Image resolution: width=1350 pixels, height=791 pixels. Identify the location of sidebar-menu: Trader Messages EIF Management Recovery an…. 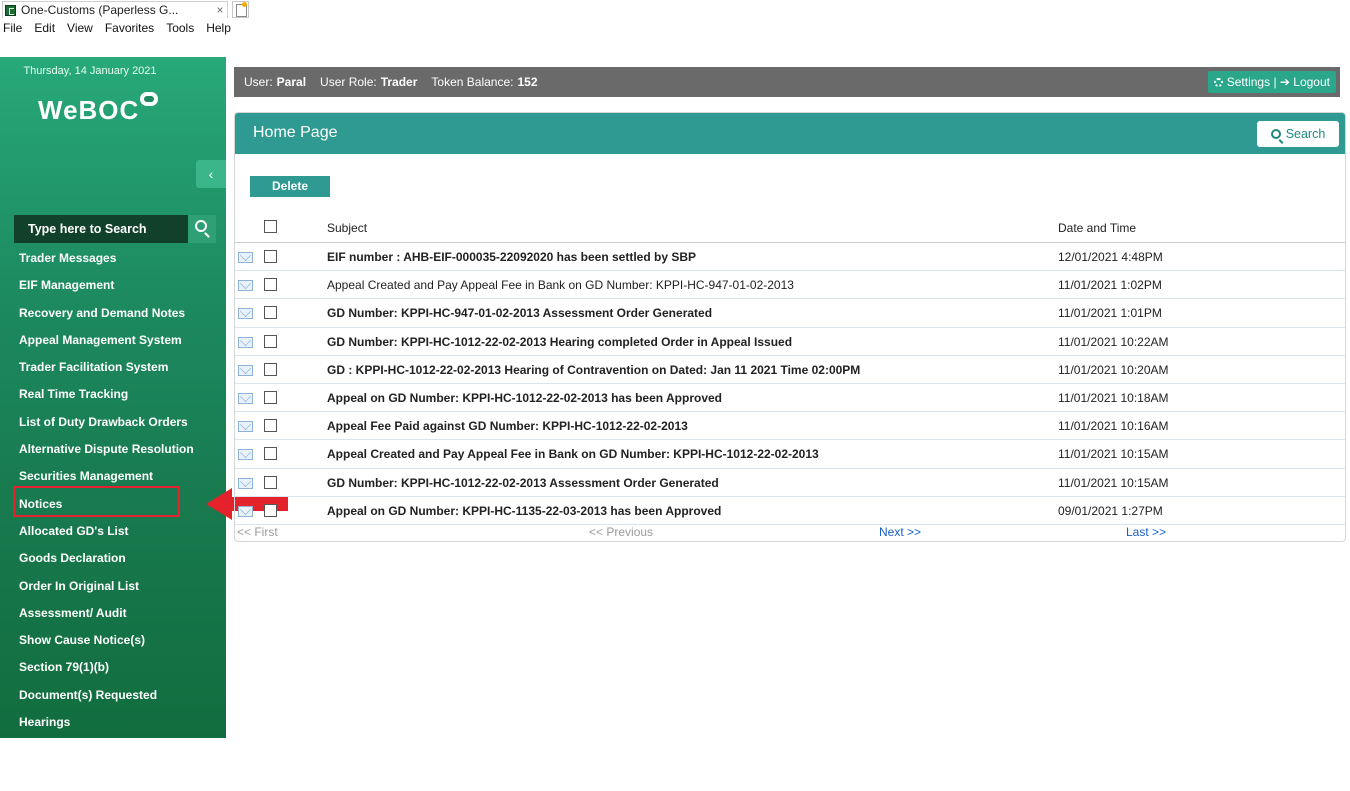
(113, 518).